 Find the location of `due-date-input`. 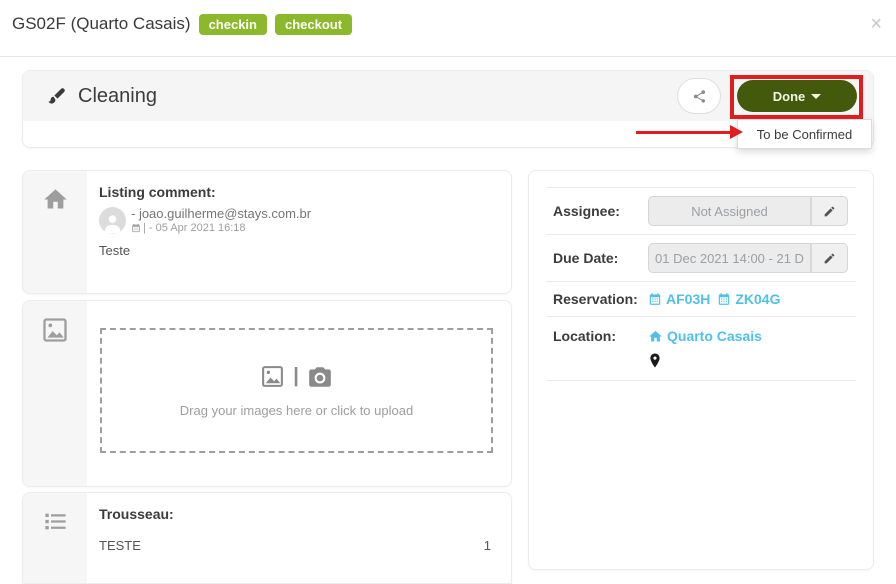

due-date-input is located at coordinates (729, 258).